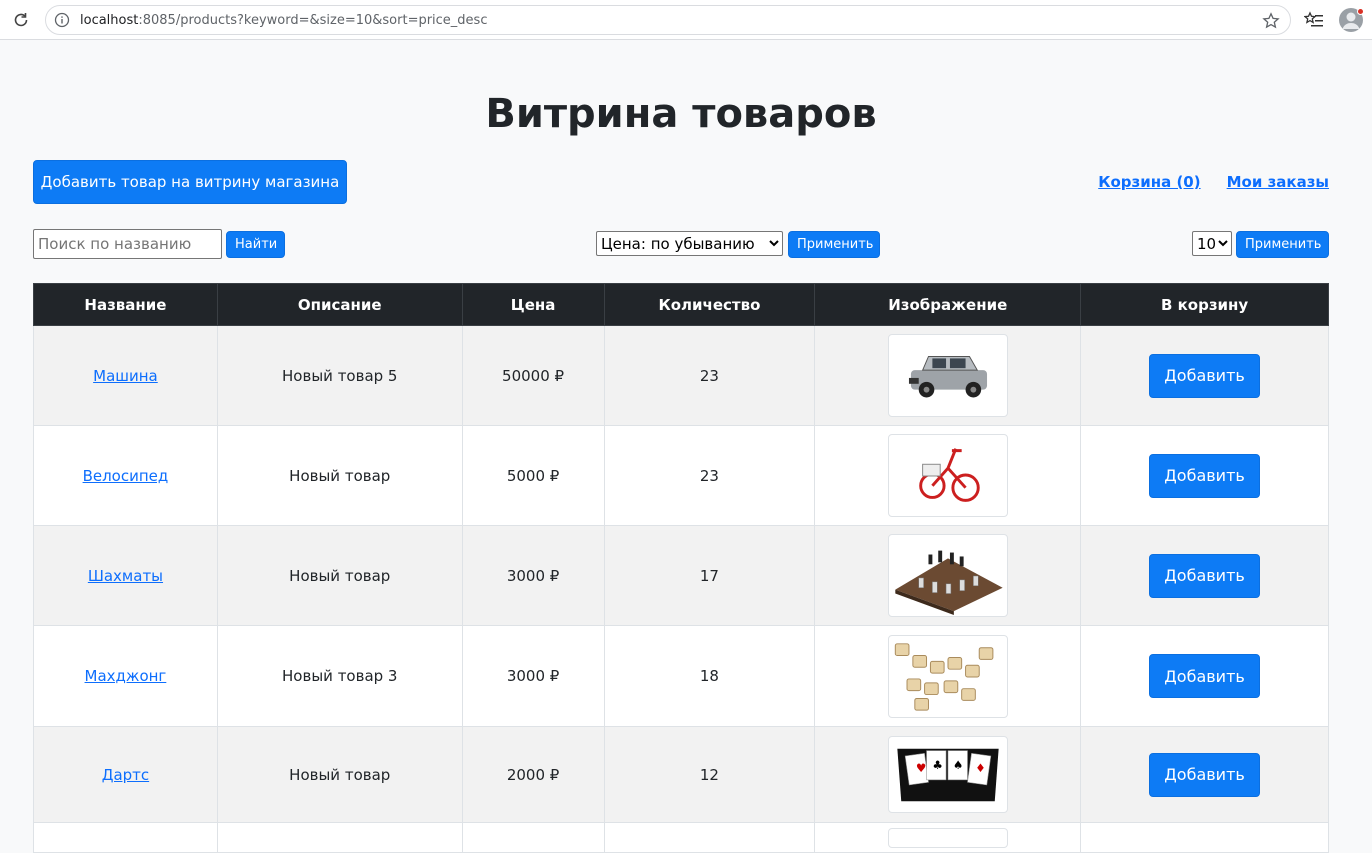 The width and height of the screenshot is (1372, 853). I want to click on find-button: Найти, so click(255, 244).